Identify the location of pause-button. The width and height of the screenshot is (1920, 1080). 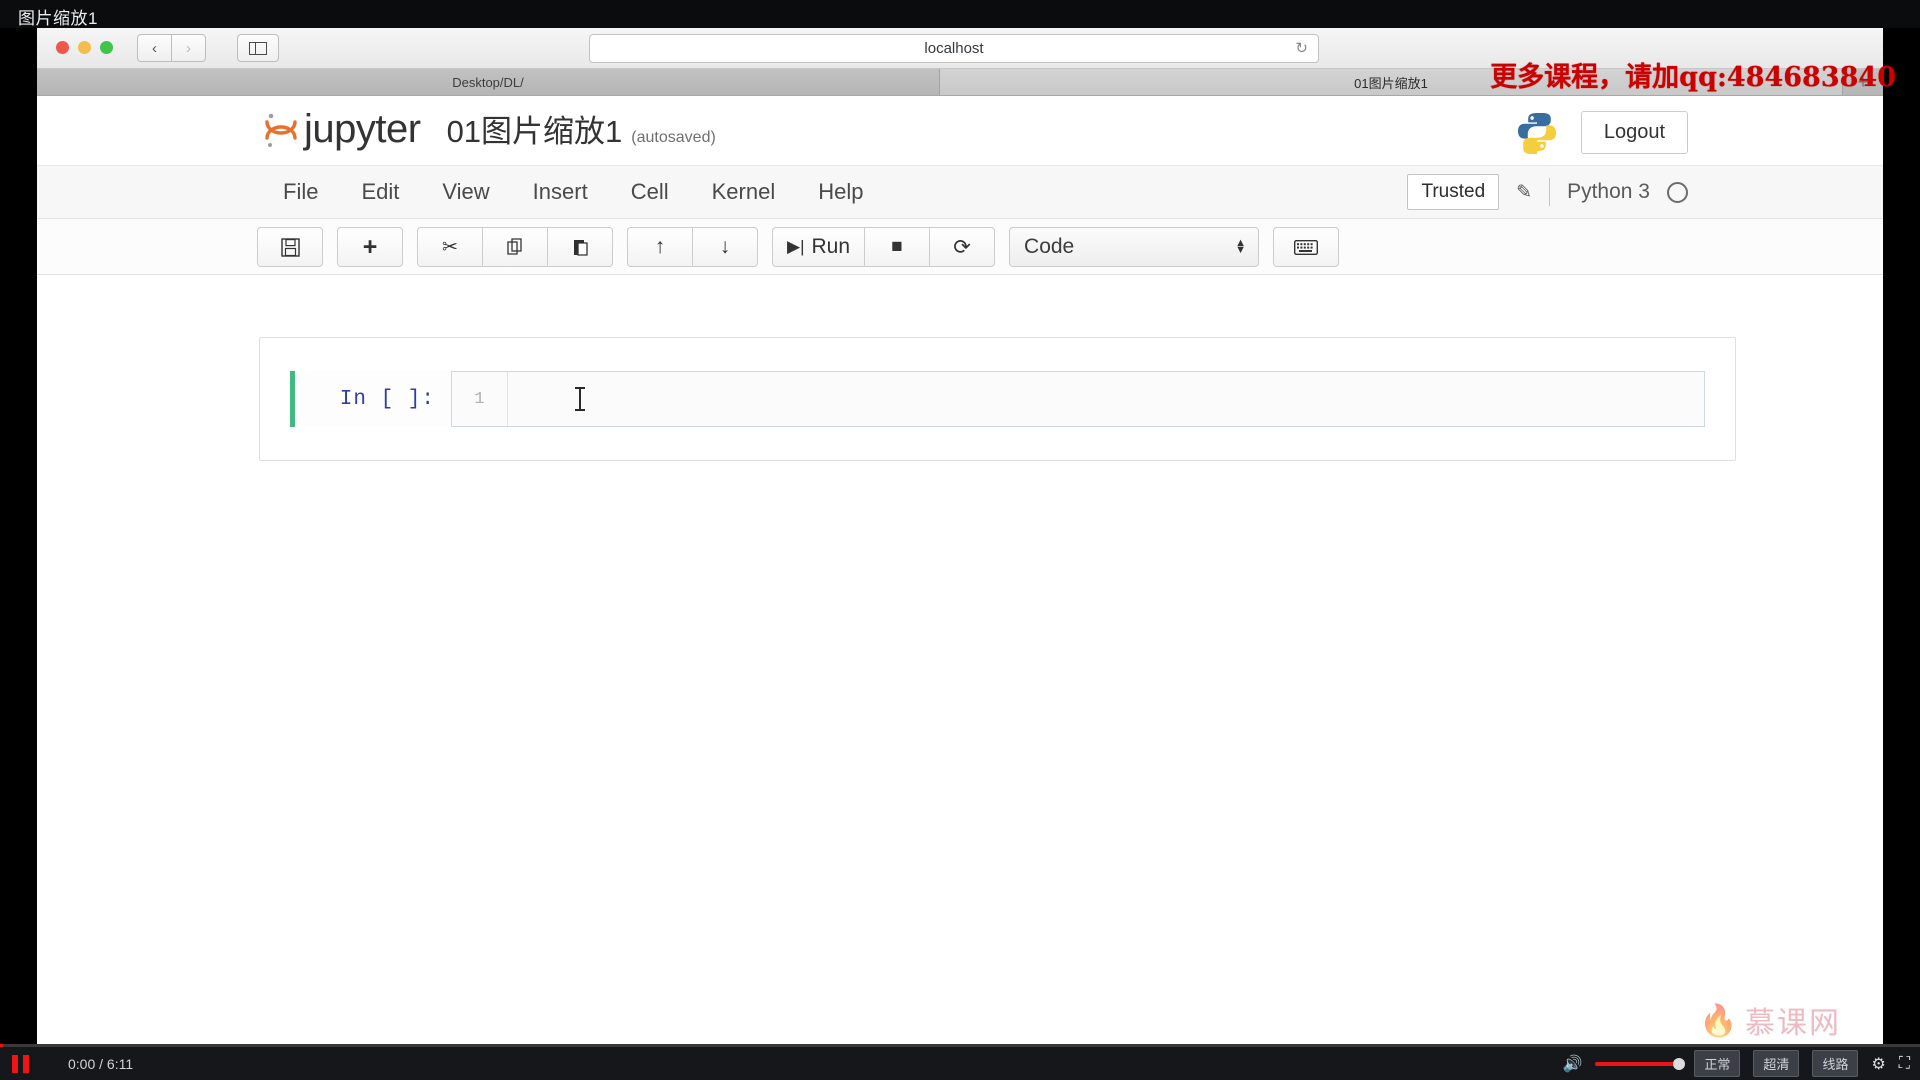
(23, 1063).